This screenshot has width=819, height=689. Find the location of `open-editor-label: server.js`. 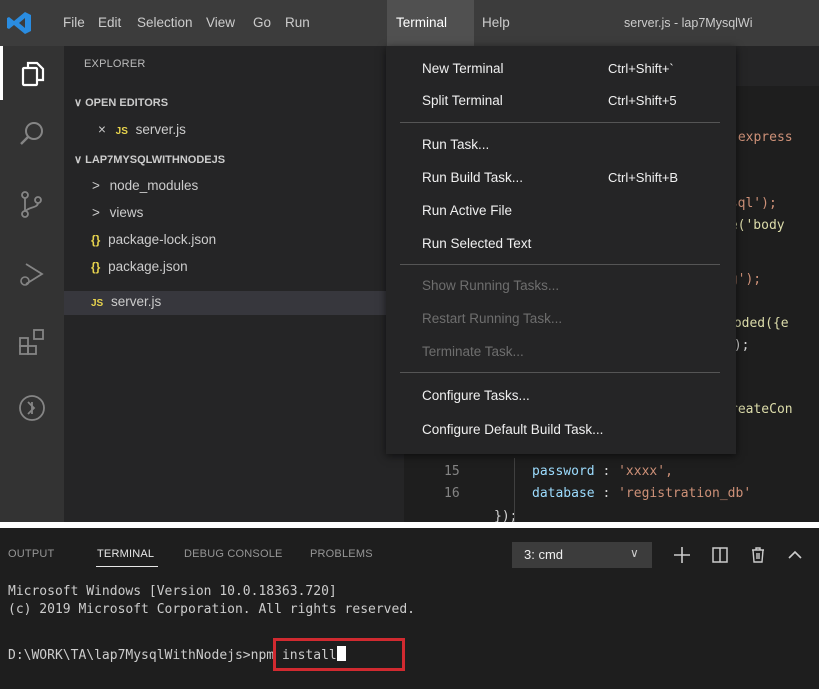

open-editor-label: server.js is located at coordinates (160, 129).